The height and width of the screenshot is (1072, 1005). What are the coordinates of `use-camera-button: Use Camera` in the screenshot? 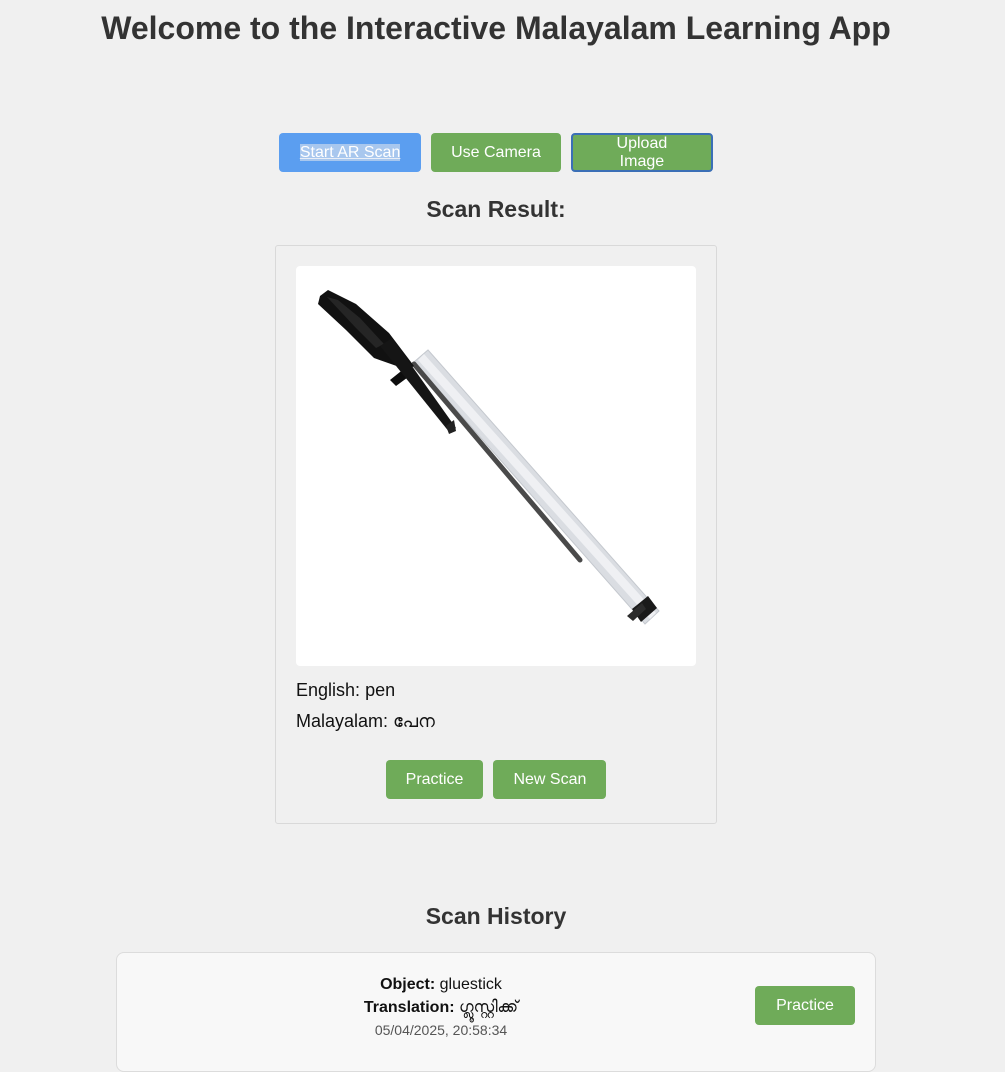 It's located at (496, 152).